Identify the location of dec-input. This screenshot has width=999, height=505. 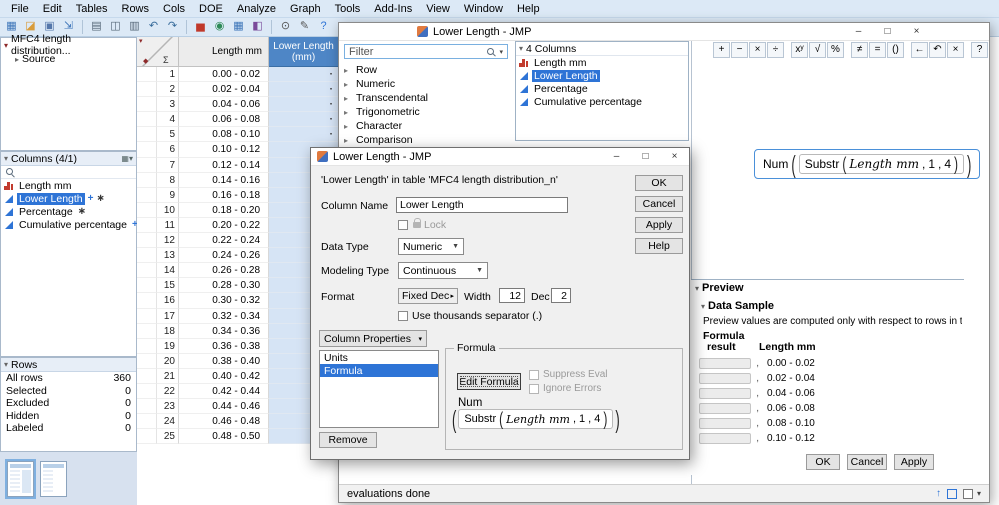
(561, 295).